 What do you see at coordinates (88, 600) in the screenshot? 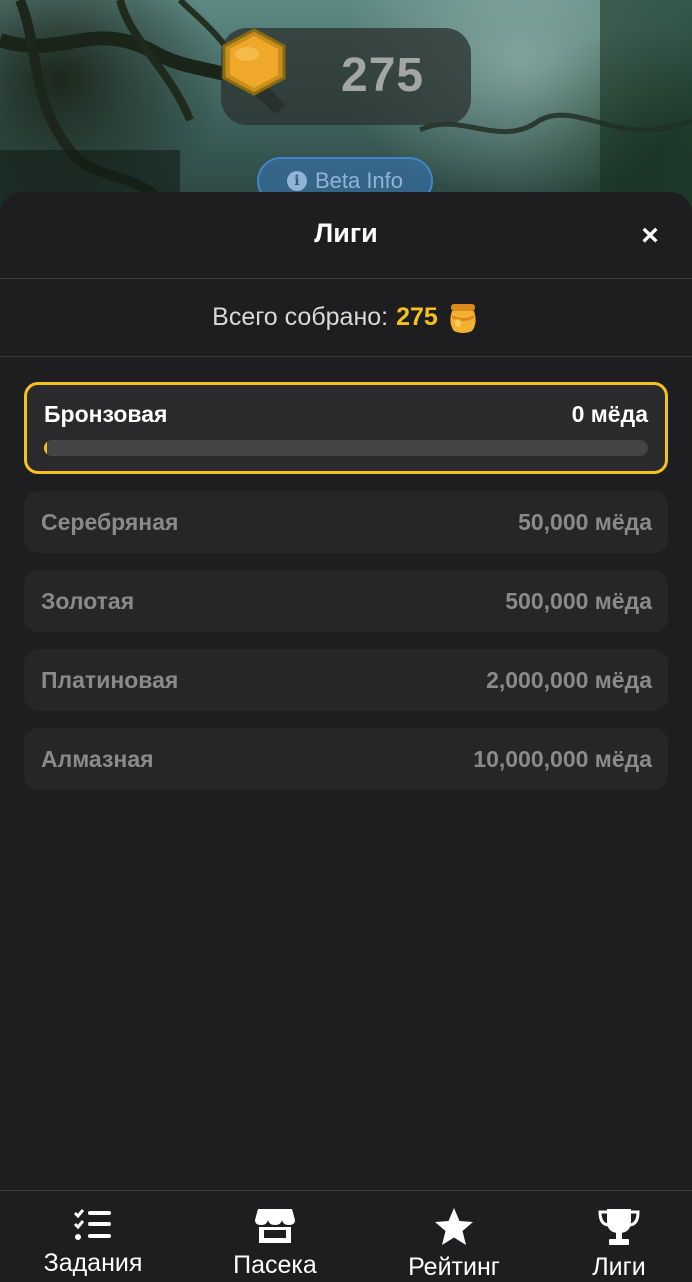
I see `league-name: Золотая` at bounding box center [88, 600].